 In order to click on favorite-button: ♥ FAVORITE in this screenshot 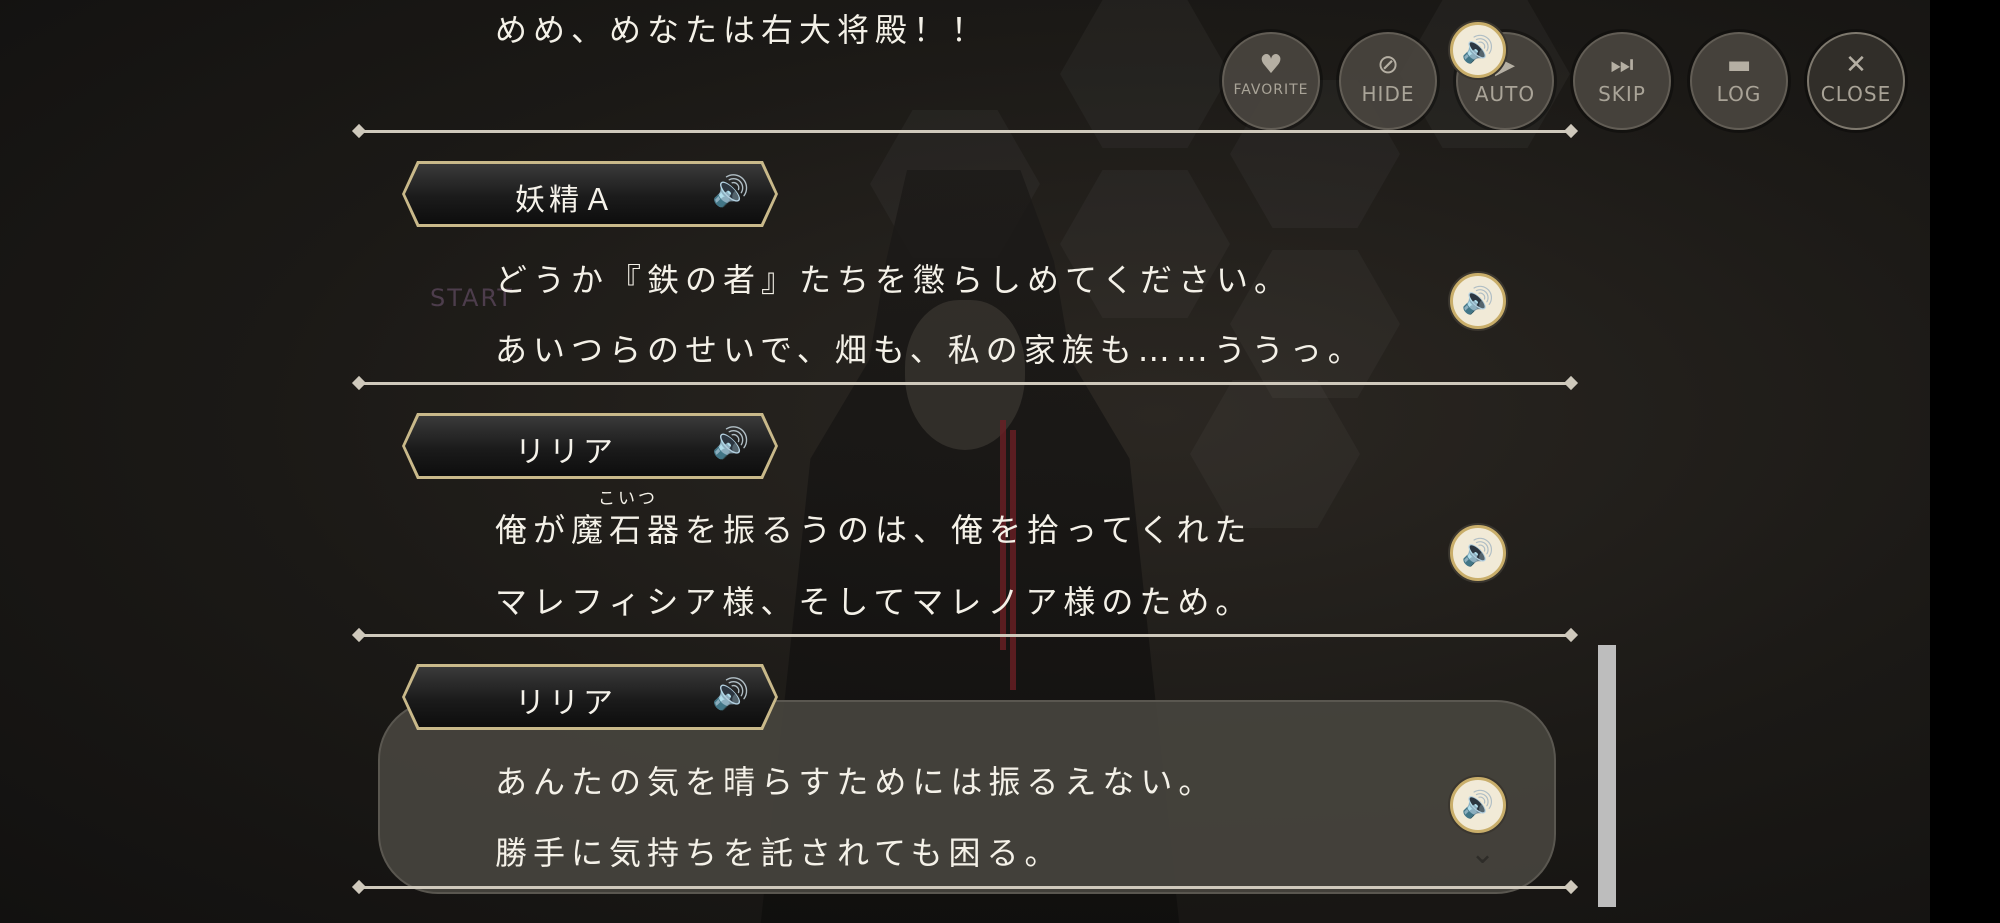, I will do `click(1271, 81)`.